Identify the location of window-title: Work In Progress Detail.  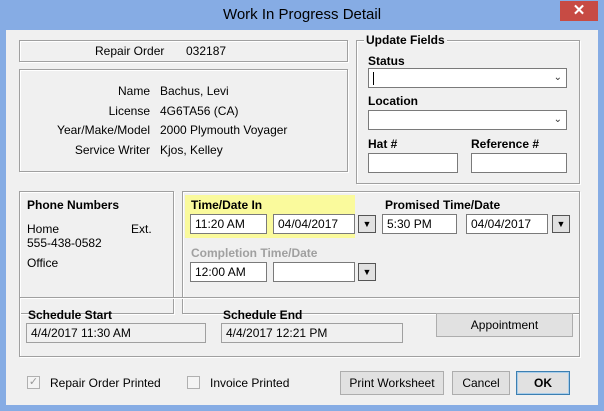
(302, 14).